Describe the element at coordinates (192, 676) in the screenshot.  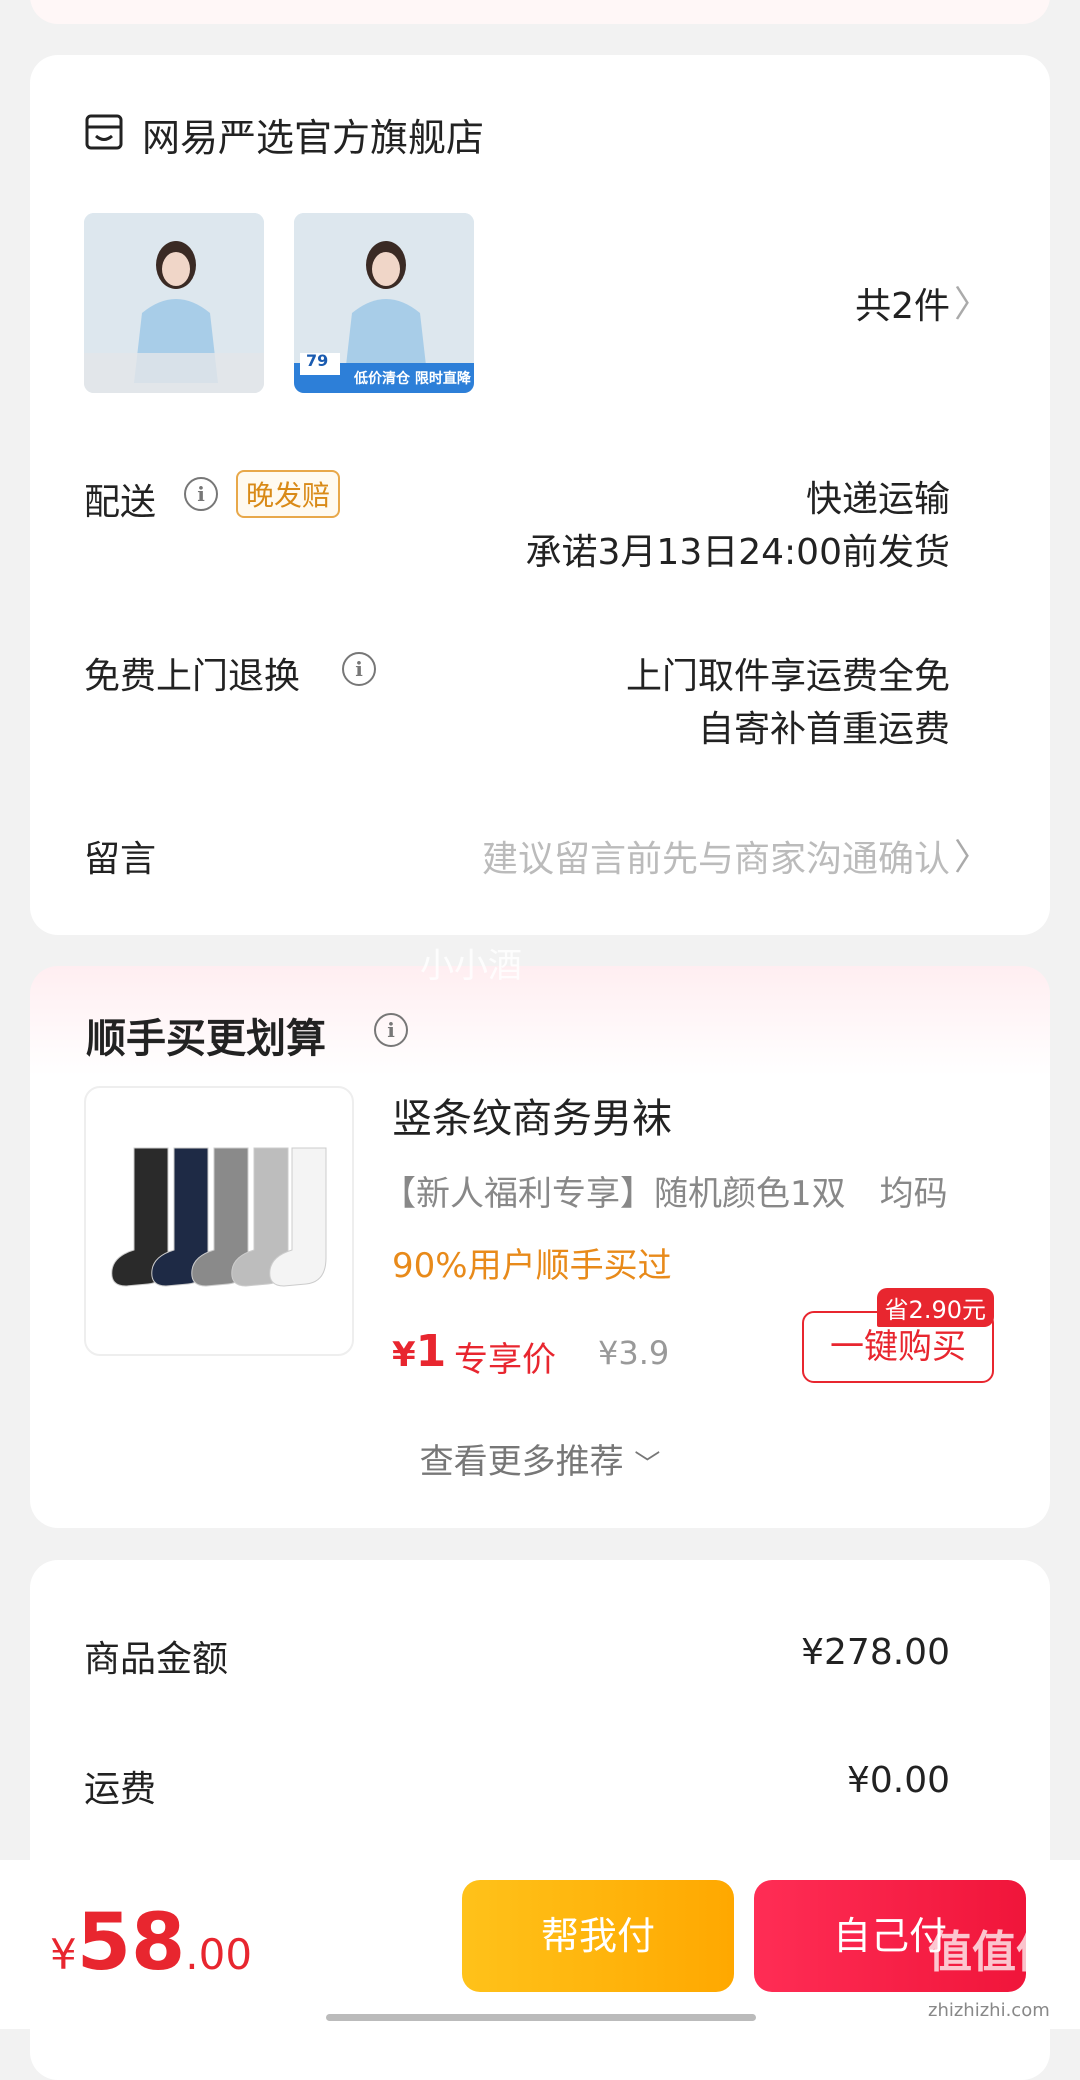
I see `returns-label: 免费上门退换` at that location.